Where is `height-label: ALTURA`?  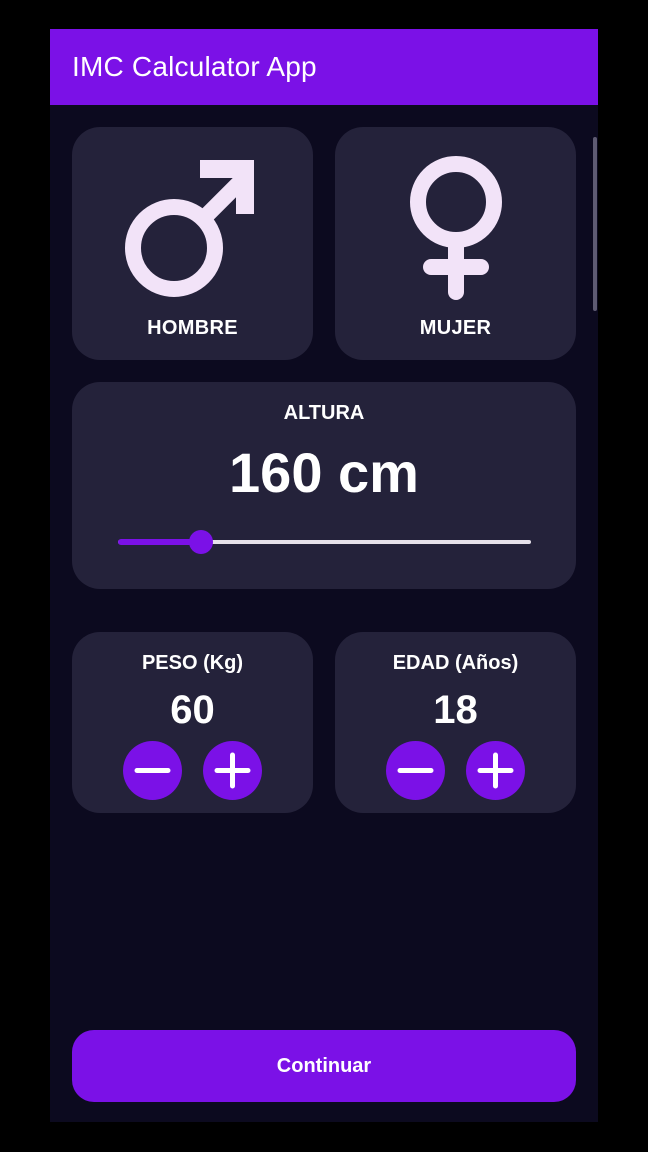
height-label: ALTURA is located at coordinates (324, 413).